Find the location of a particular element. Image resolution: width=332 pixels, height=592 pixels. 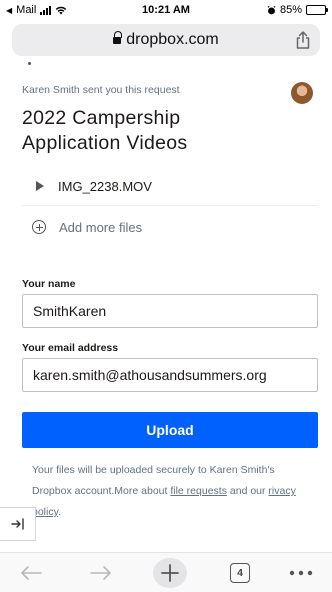

forward-button is located at coordinates (101, 573).